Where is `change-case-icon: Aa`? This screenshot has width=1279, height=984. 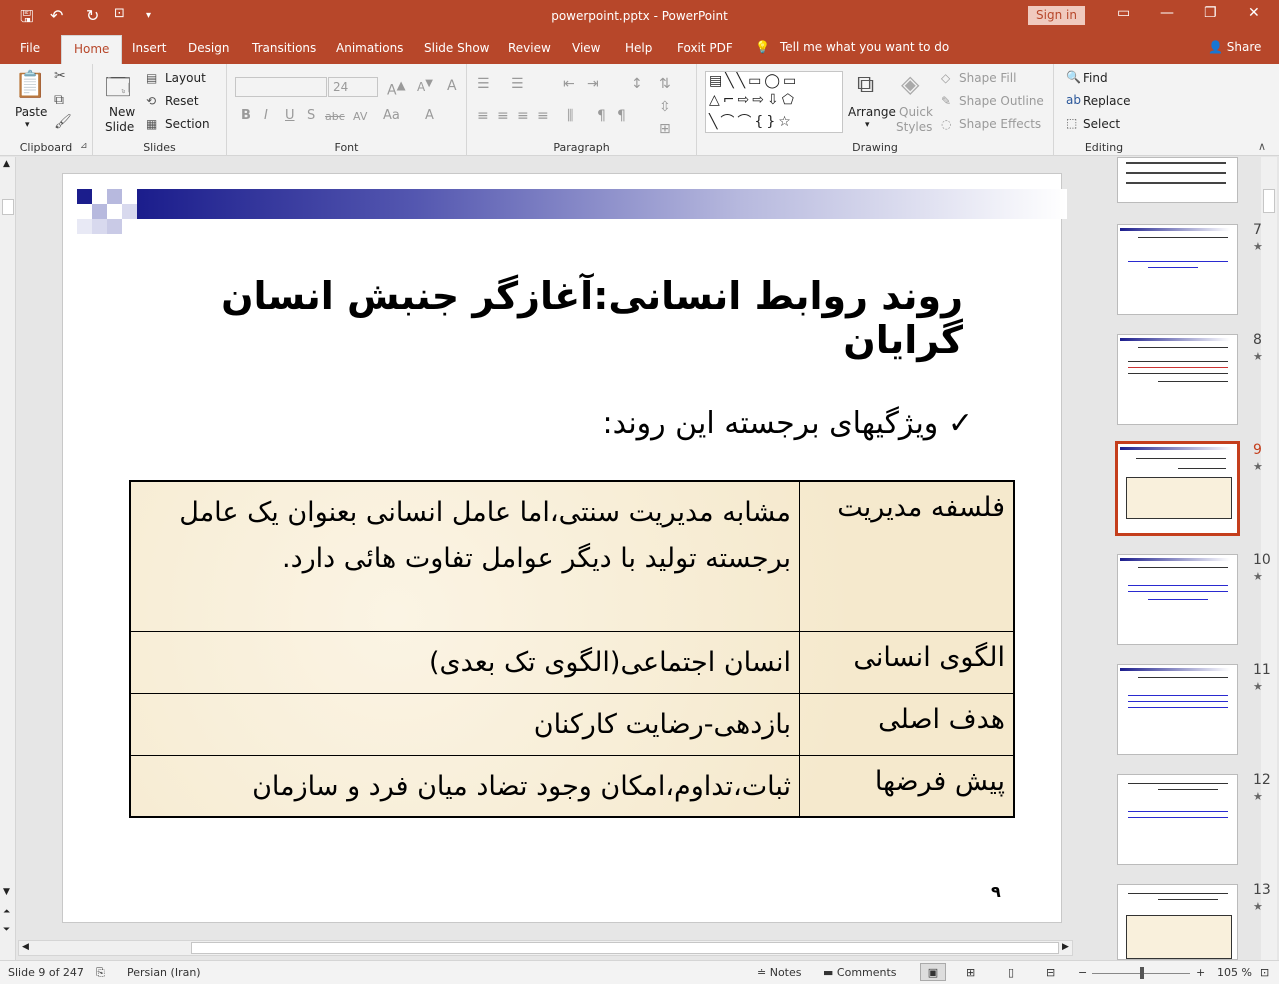 change-case-icon: Aa is located at coordinates (391, 115).